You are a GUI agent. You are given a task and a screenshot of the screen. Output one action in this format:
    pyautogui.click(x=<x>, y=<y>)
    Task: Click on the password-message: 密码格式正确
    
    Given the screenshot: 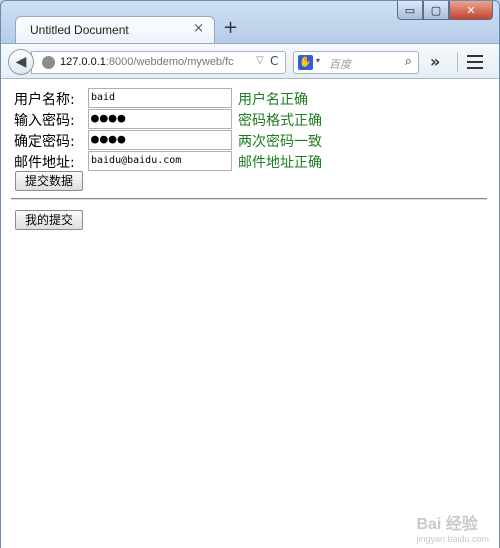 What is the action you would take?
    pyautogui.click(x=280, y=121)
    